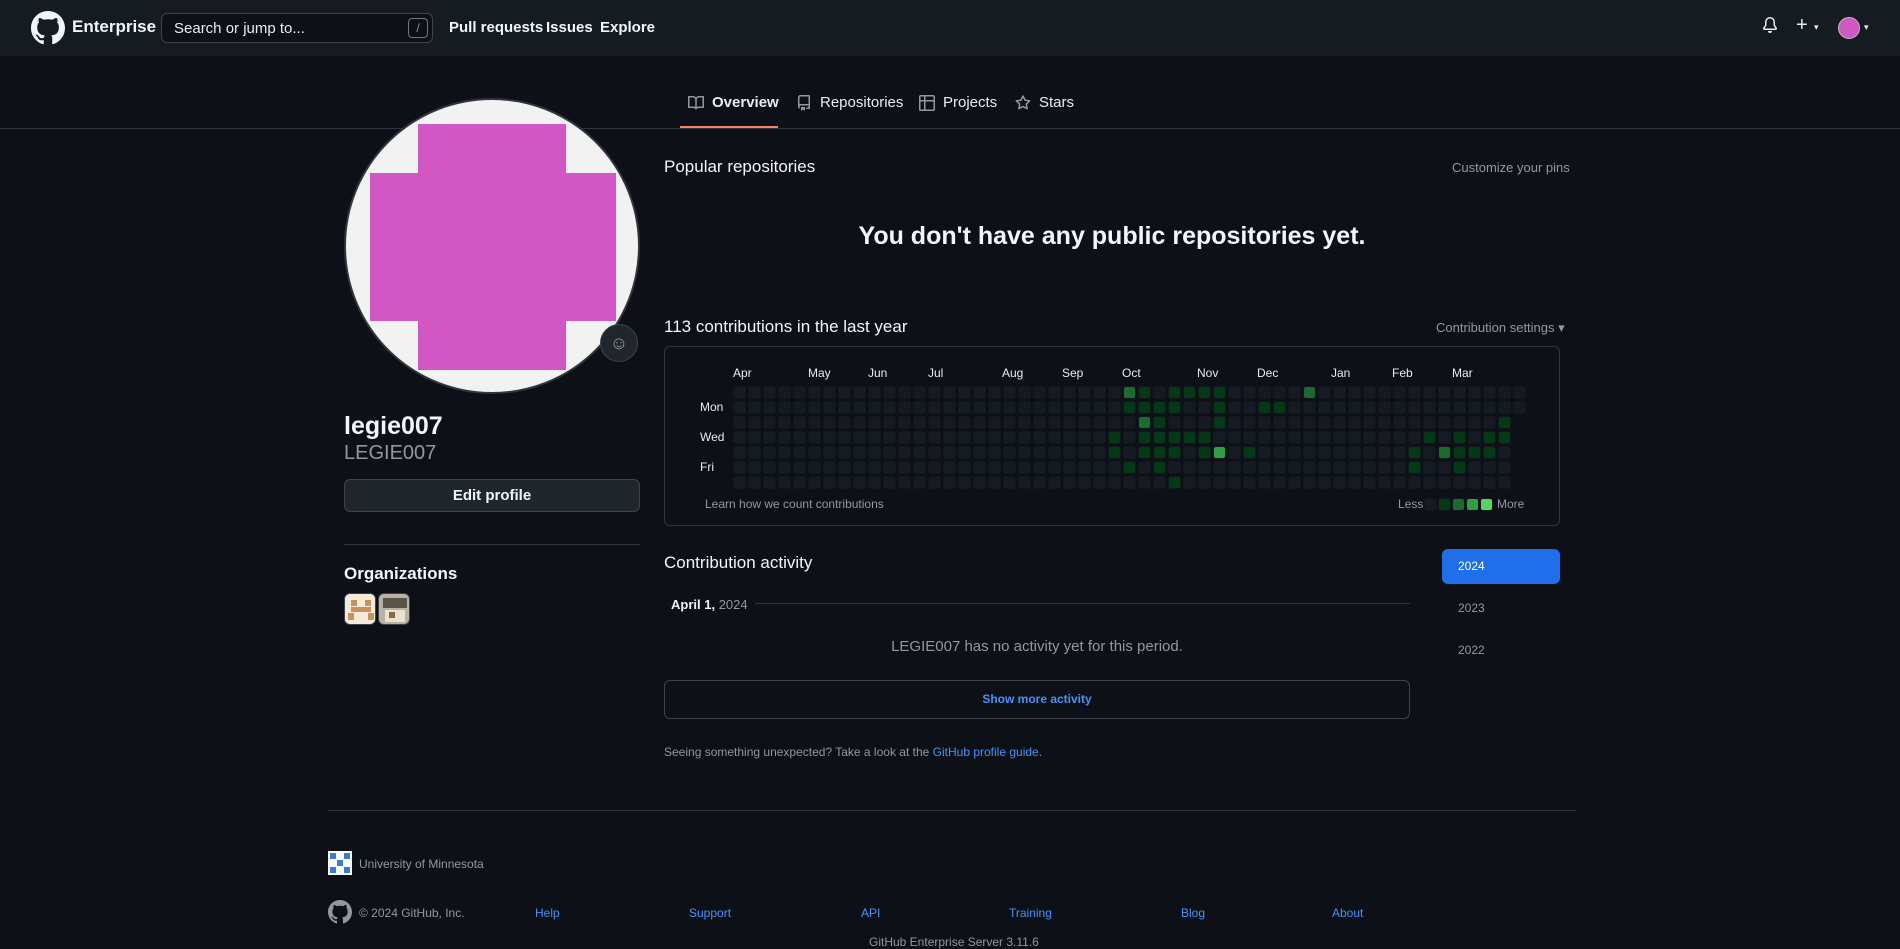 Image resolution: width=1900 pixels, height=949 pixels. I want to click on tab-overview: Overview, so click(733, 102).